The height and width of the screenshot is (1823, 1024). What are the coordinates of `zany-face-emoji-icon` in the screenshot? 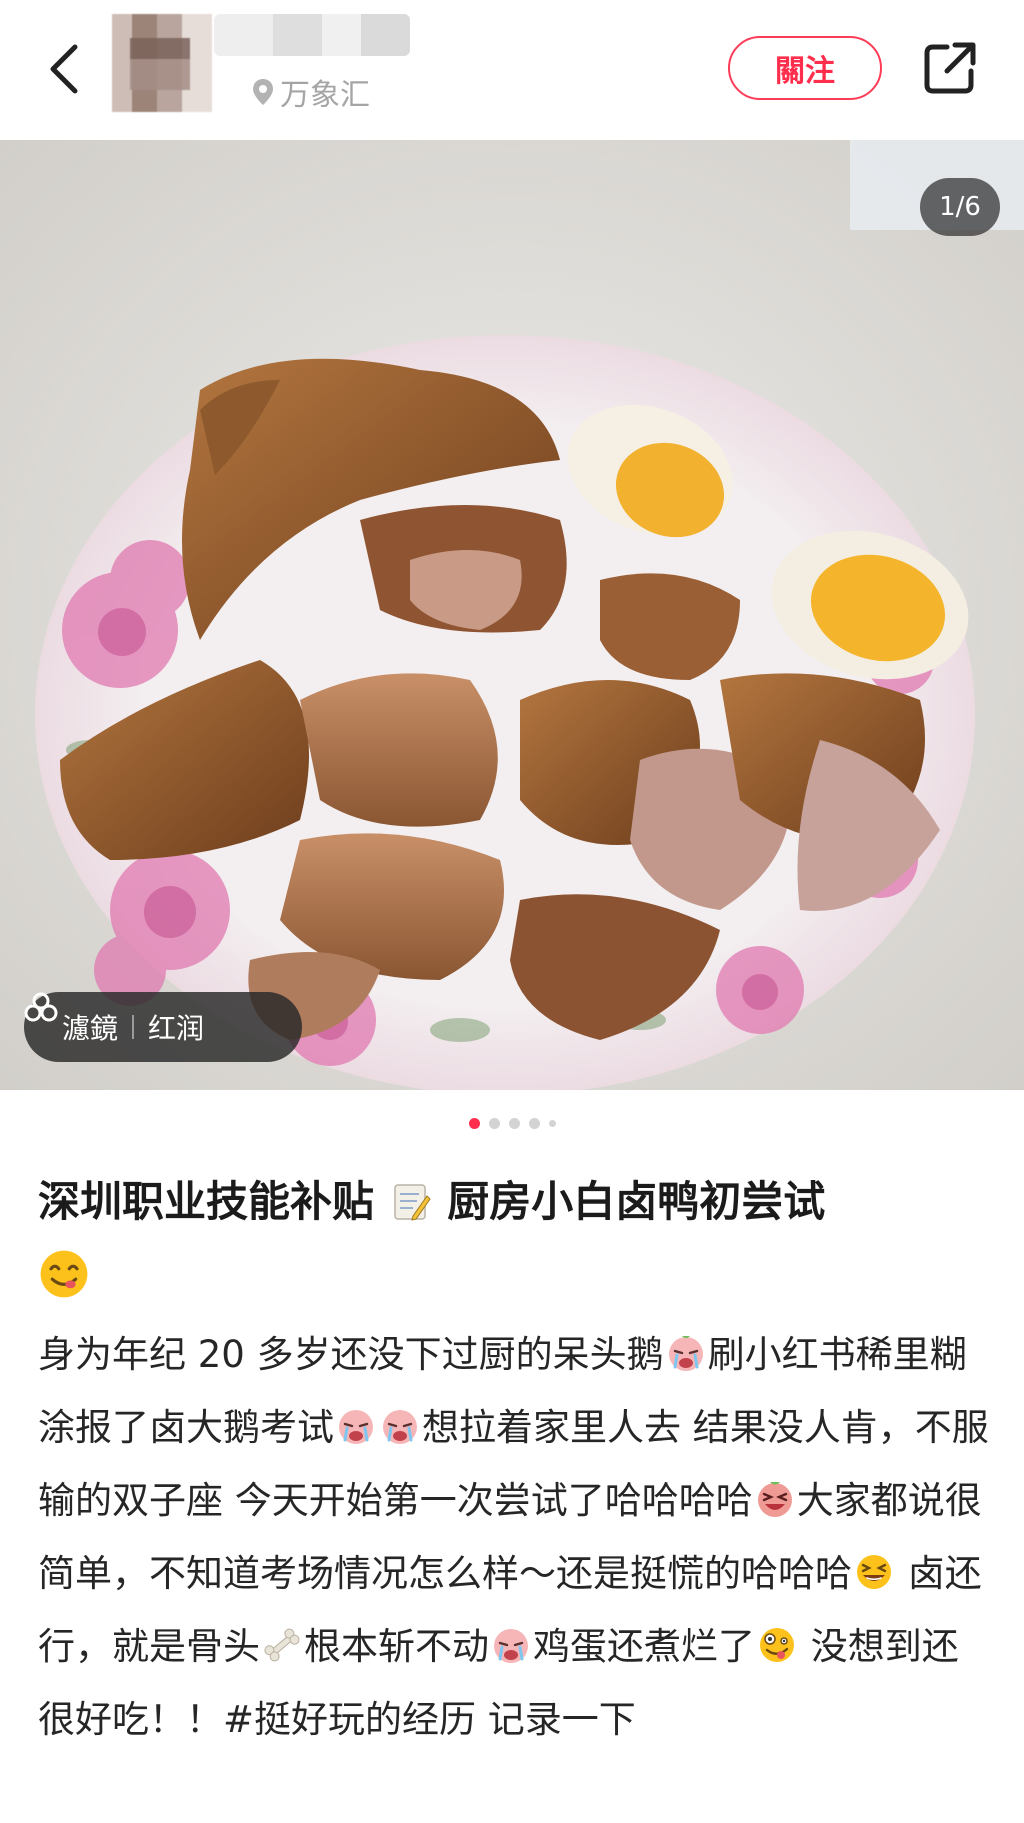 It's located at (777, 1645).